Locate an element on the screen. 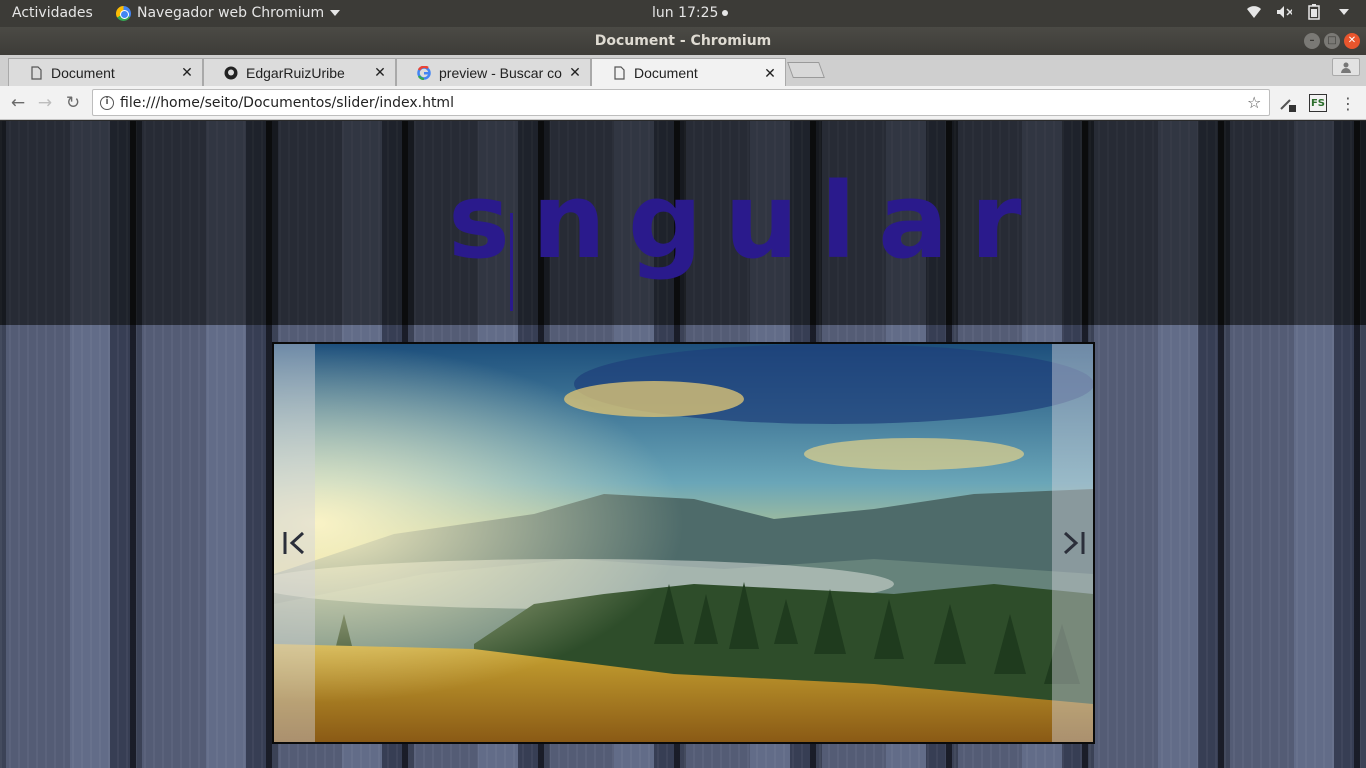 This screenshot has width=1366, height=768. window-title-bar: Document - Chromium – □ ✕ is located at coordinates (683, 41).